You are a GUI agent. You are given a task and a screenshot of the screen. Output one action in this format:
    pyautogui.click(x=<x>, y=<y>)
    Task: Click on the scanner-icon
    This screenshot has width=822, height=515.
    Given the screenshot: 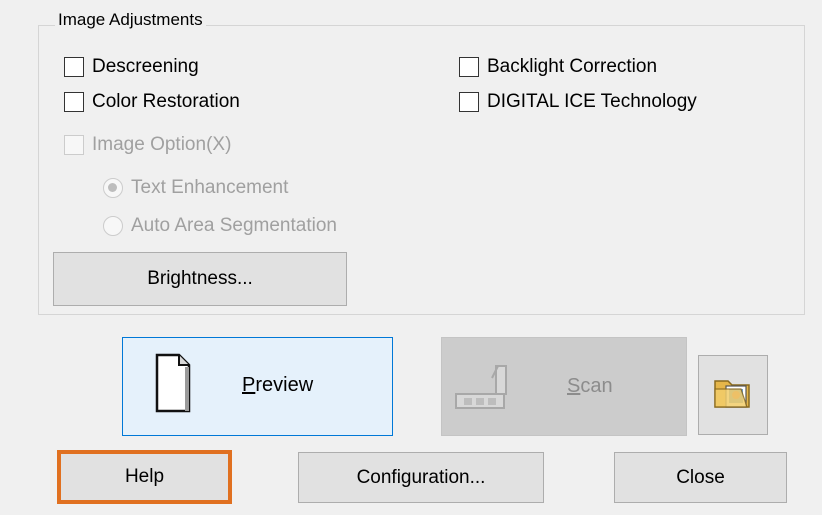 What is the action you would take?
    pyautogui.click(x=484, y=389)
    